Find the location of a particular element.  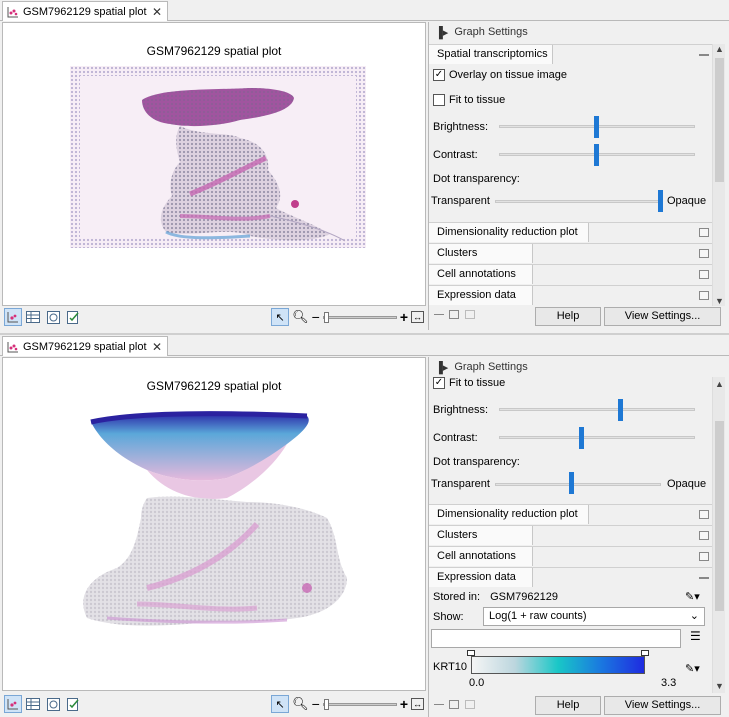

fit-checkbox: ✓ is located at coordinates (439, 383).